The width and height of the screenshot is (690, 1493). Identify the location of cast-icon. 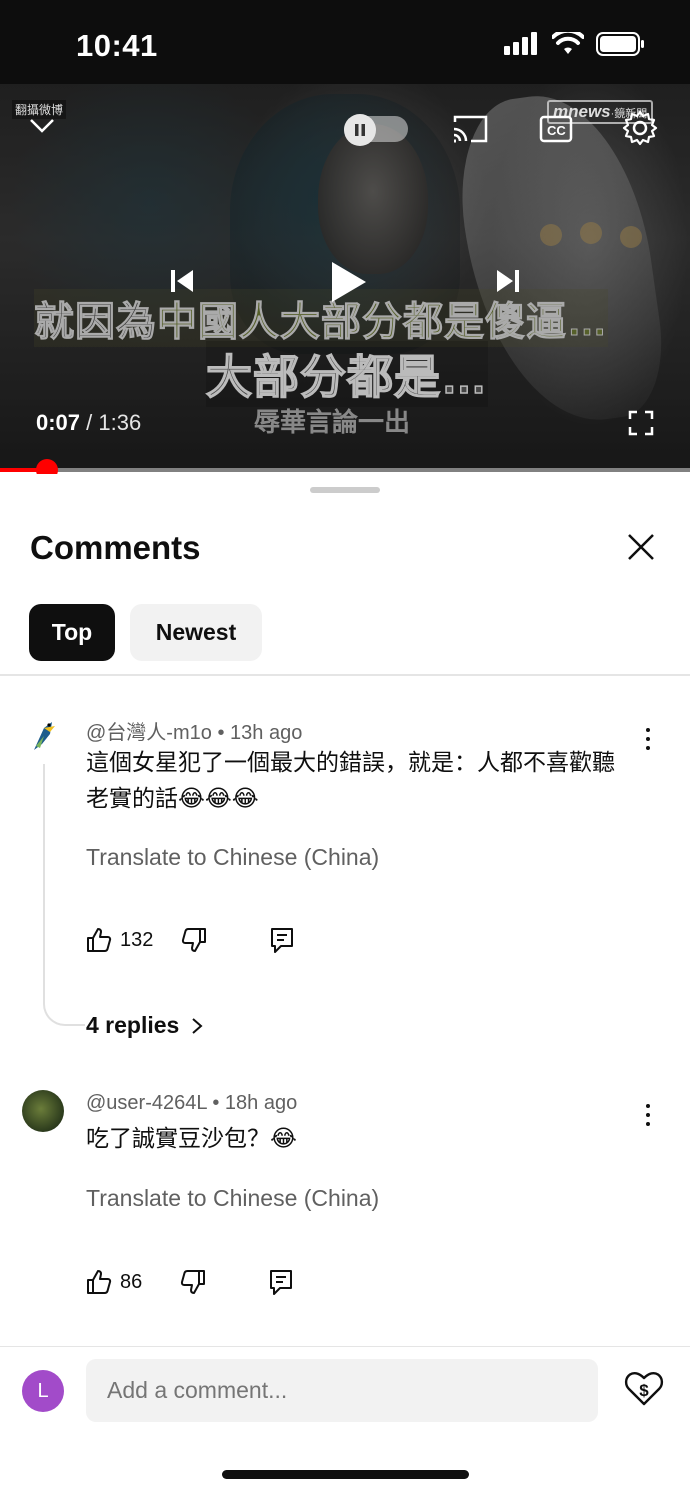
(470, 129).